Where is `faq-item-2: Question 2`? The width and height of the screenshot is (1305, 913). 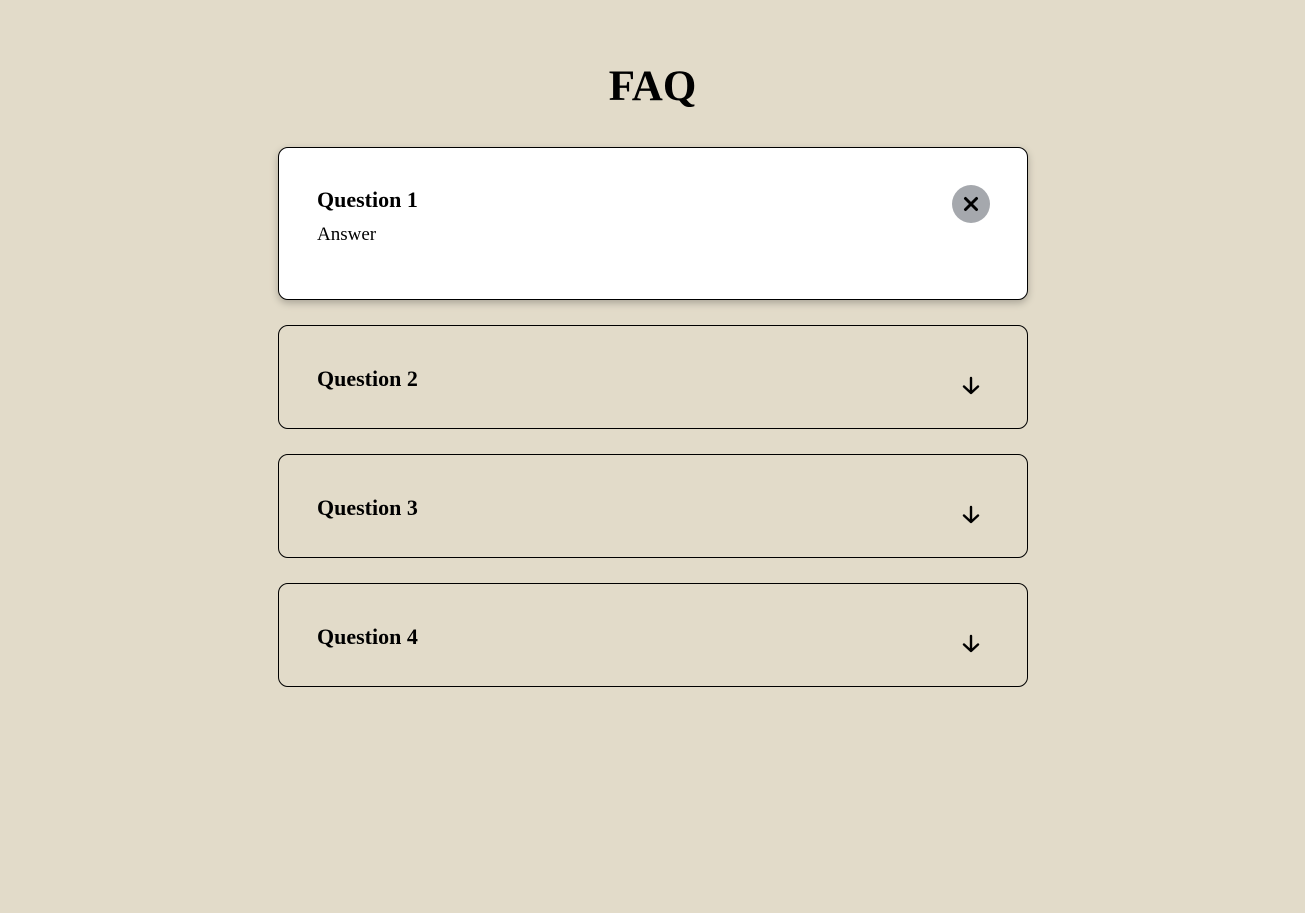 faq-item-2: Question 2 is located at coordinates (653, 377).